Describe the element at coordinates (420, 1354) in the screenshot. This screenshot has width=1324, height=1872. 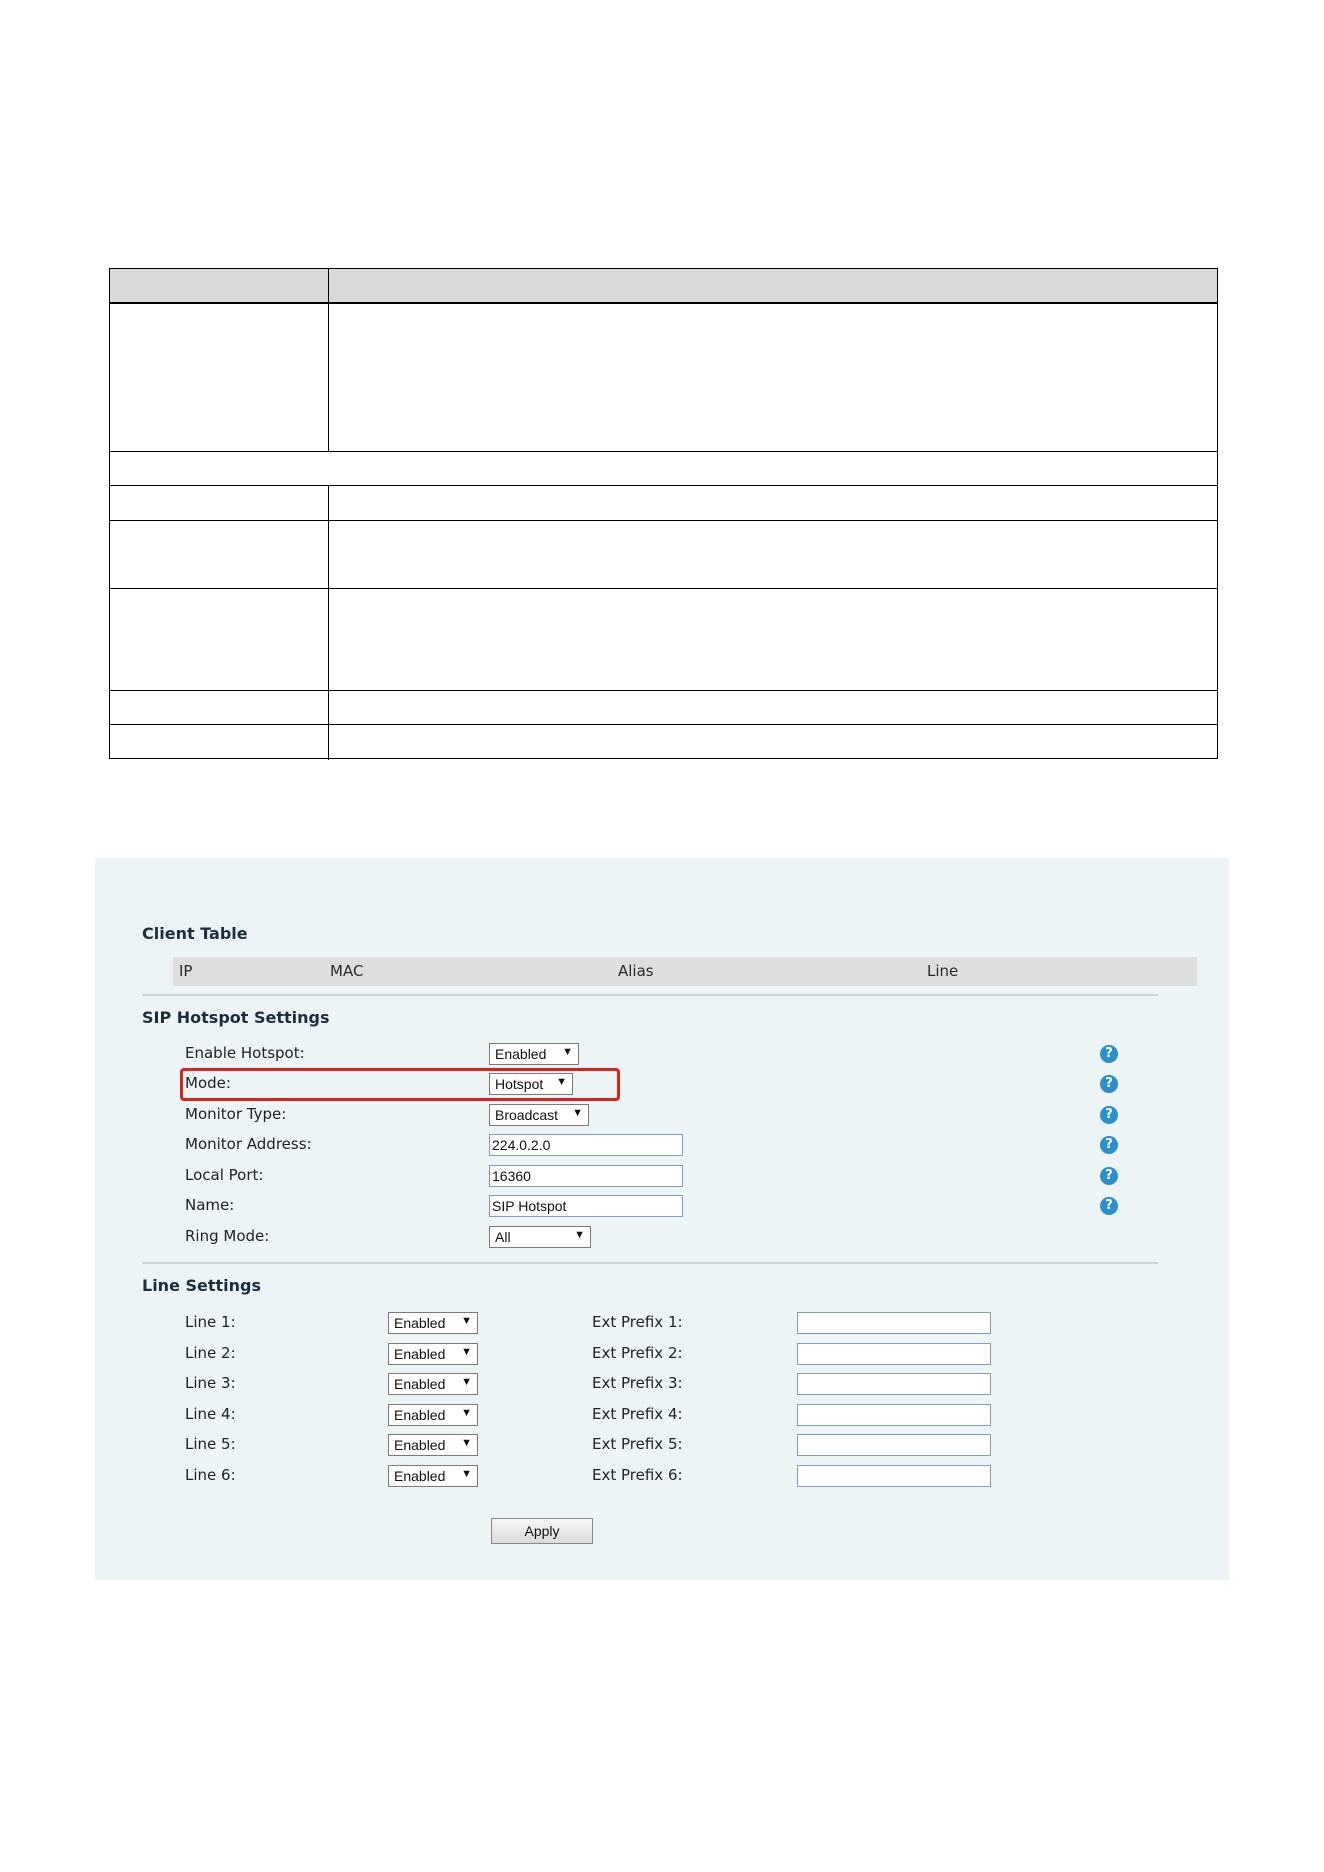
I see `line-2-value: Enabled` at that location.